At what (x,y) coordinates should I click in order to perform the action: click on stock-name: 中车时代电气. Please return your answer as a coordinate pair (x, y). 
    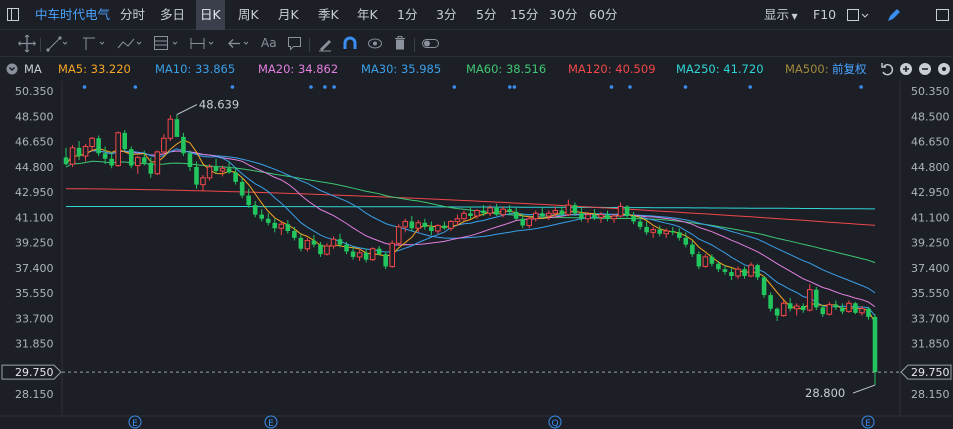
    Looking at the image, I should click on (72, 15).